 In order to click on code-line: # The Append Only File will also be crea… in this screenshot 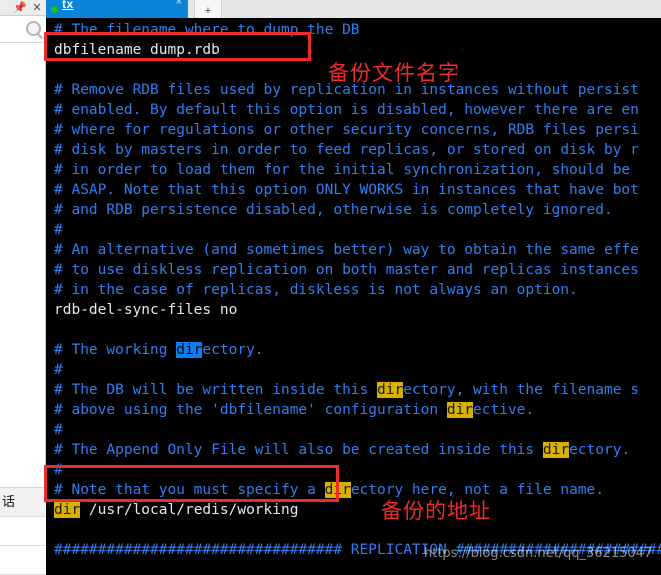, I will do `click(342, 450)`.